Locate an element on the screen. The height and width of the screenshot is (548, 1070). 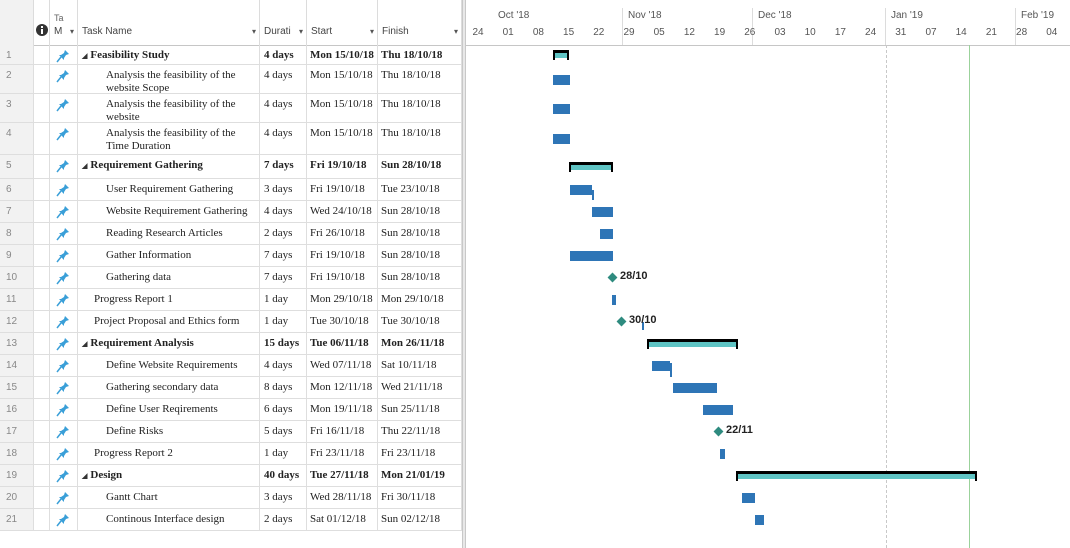
task-name-cell: Gather Information is located at coordinates (169, 255).